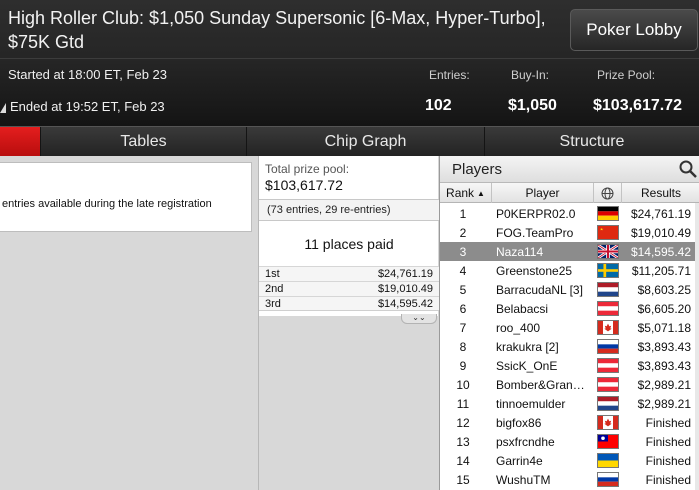 The width and height of the screenshot is (699, 490). Describe the element at coordinates (463, 366) in the screenshot. I see `player-rank: 9` at that location.